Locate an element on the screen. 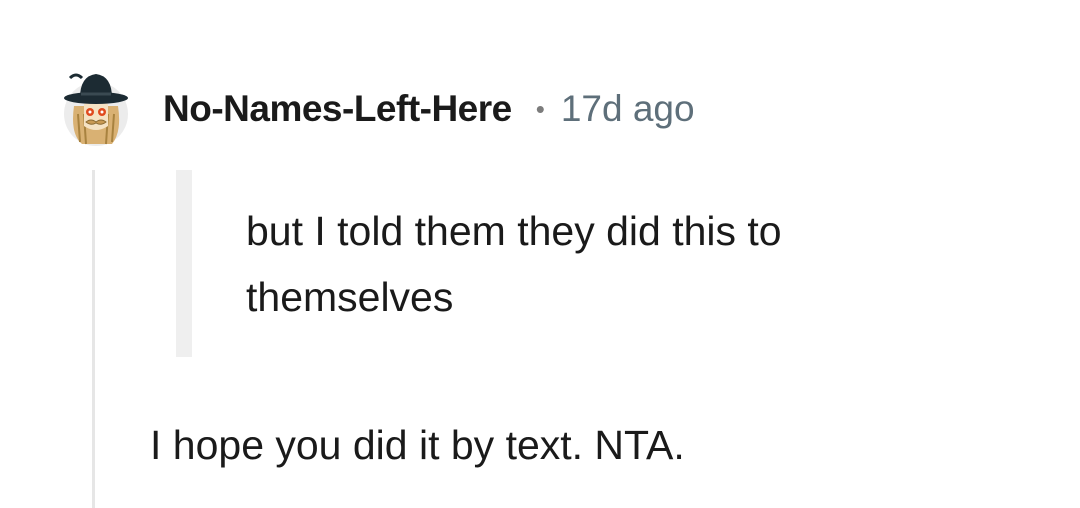 Image resolution: width=1080 pixels, height=508 pixels. comment-header: No-Names-Left-Here • 17d ago is located at coordinates (429, 109).